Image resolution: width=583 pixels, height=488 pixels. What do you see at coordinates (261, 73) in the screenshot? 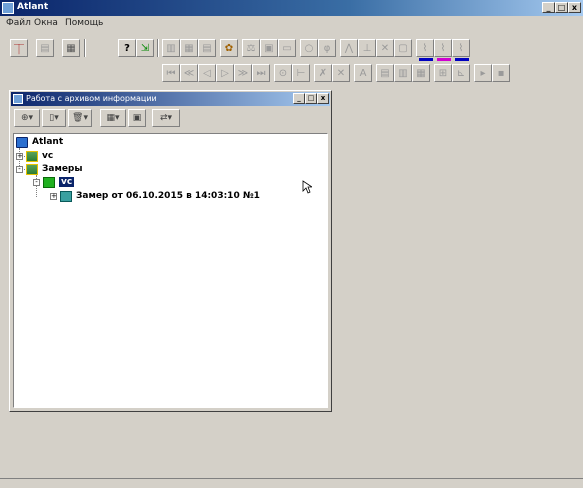
I see `last-icon: ⏭` at bounding box center [261, 73].